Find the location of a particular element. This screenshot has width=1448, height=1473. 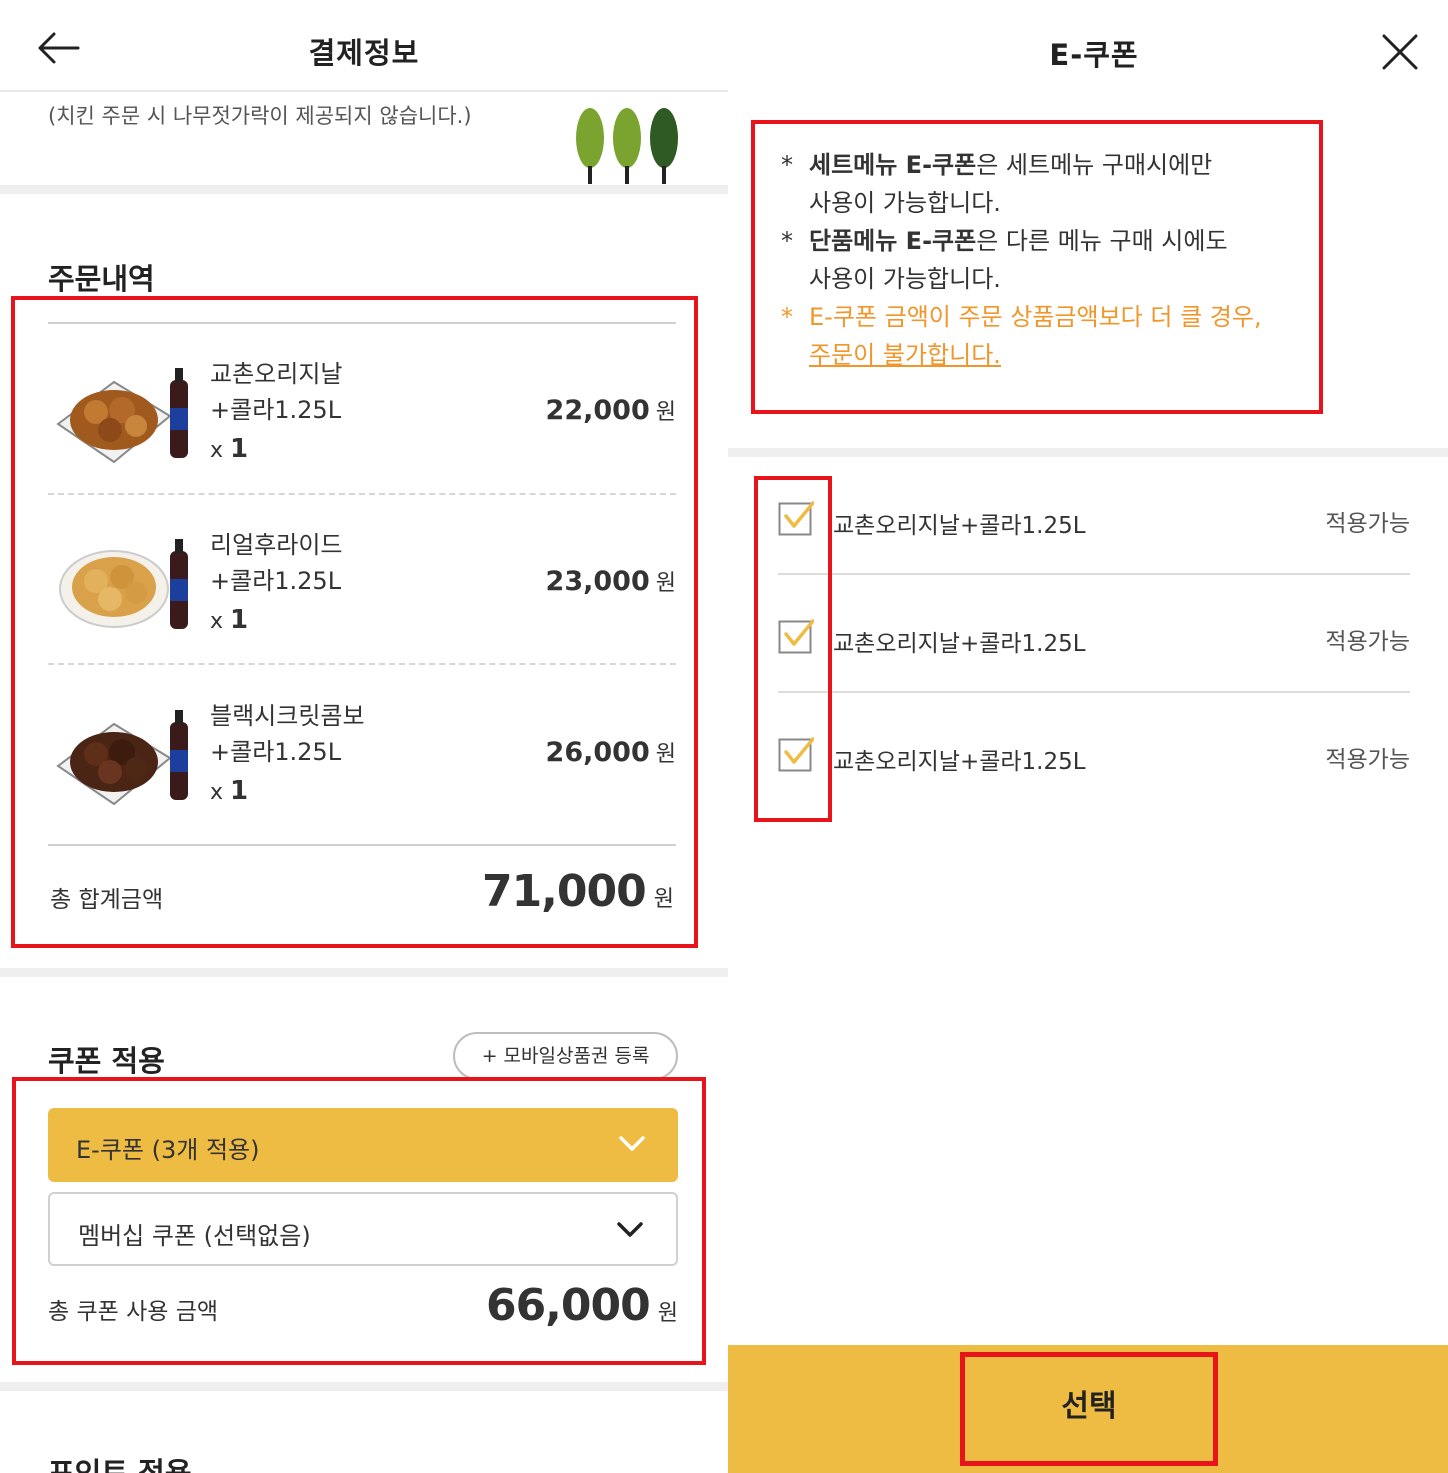

single-menu-notice: * 단품메뉴 E-쿠폰은 다른 메뉴 구매 시에도 사용이 가능합니다. is located at coordinates (1004, 260).